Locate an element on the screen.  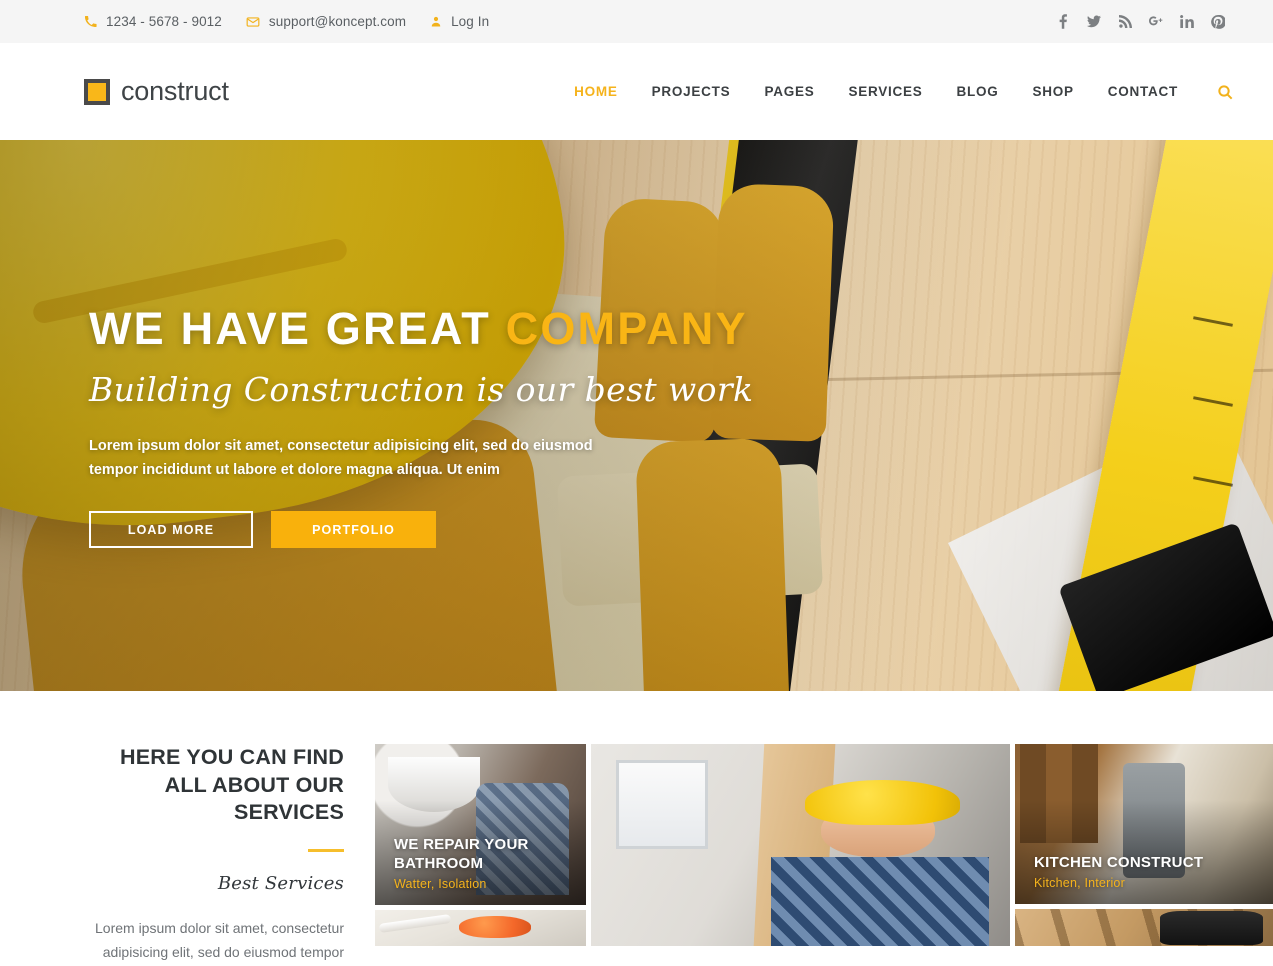
site-logo: construct is located at coordinates (156, 91).